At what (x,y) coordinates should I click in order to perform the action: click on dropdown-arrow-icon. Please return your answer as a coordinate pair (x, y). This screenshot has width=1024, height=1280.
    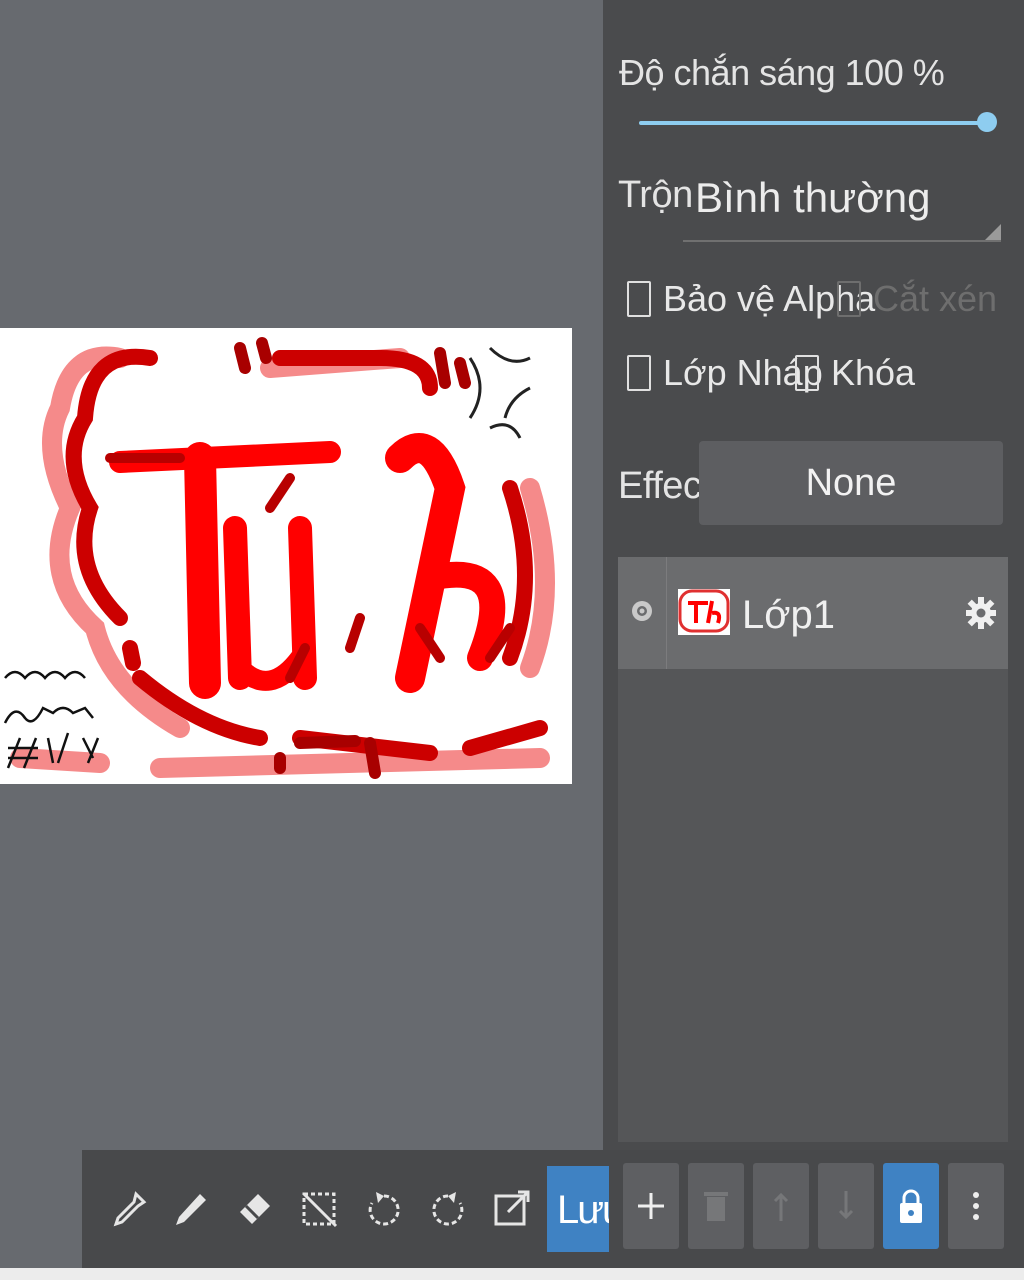
    Looking at the image, I should click on (993, 232).